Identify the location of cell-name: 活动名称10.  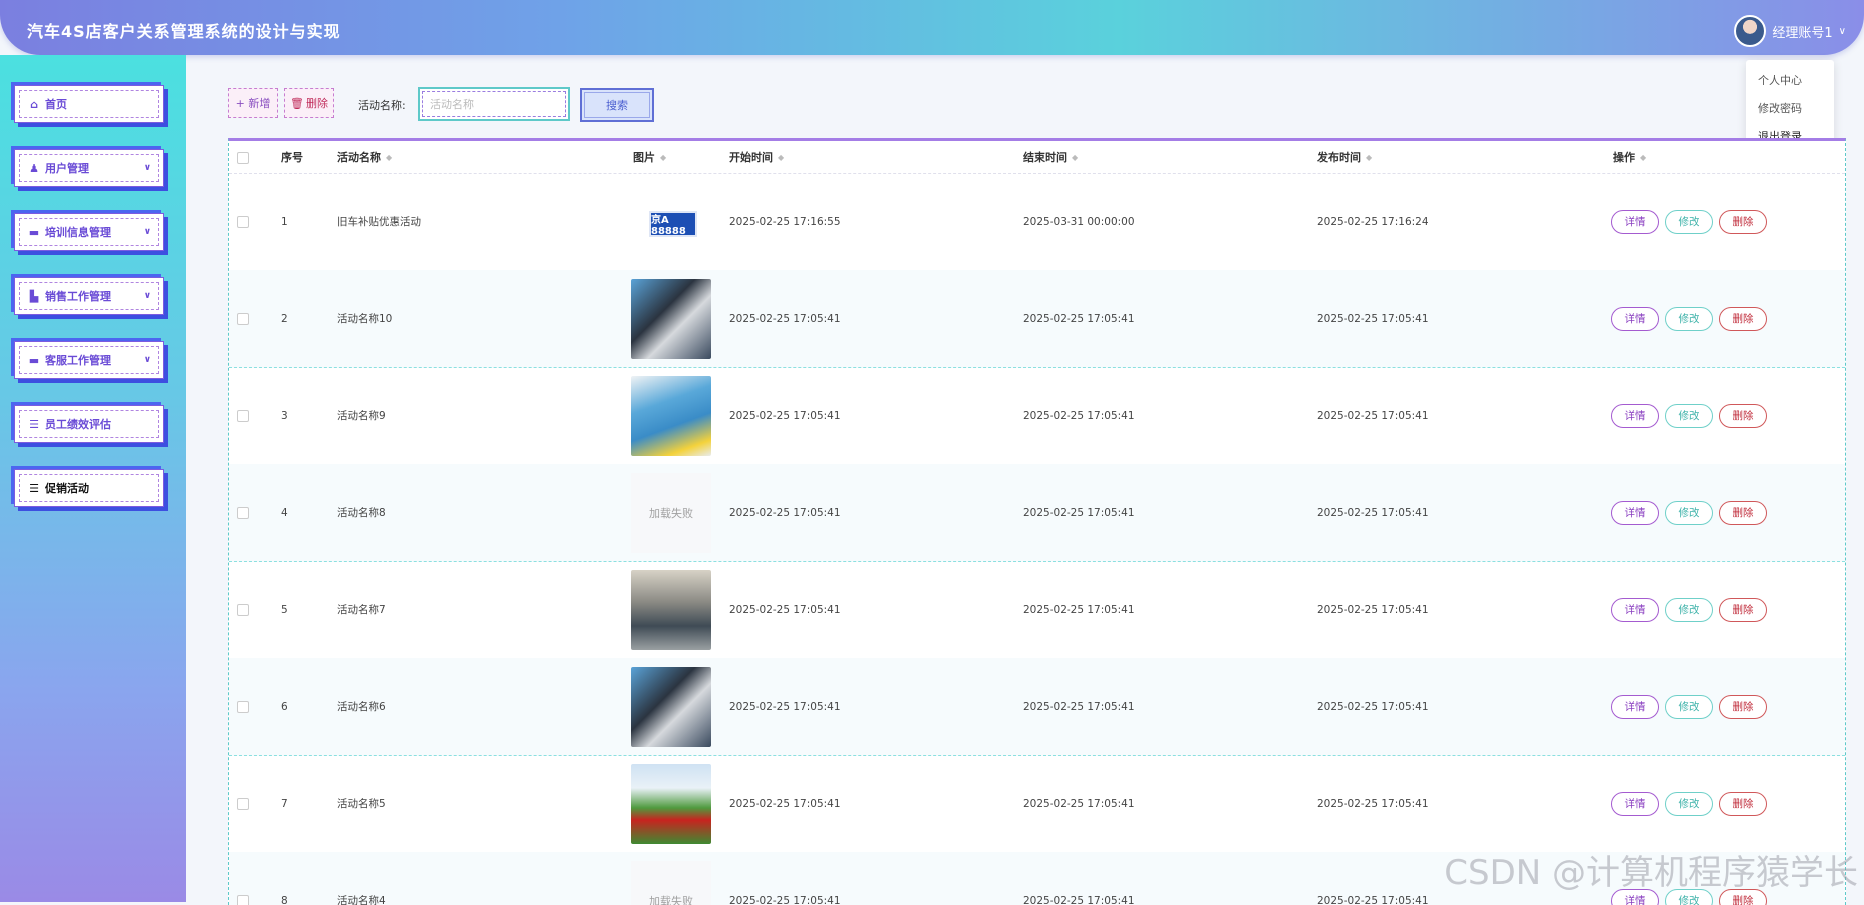
(364, 318).